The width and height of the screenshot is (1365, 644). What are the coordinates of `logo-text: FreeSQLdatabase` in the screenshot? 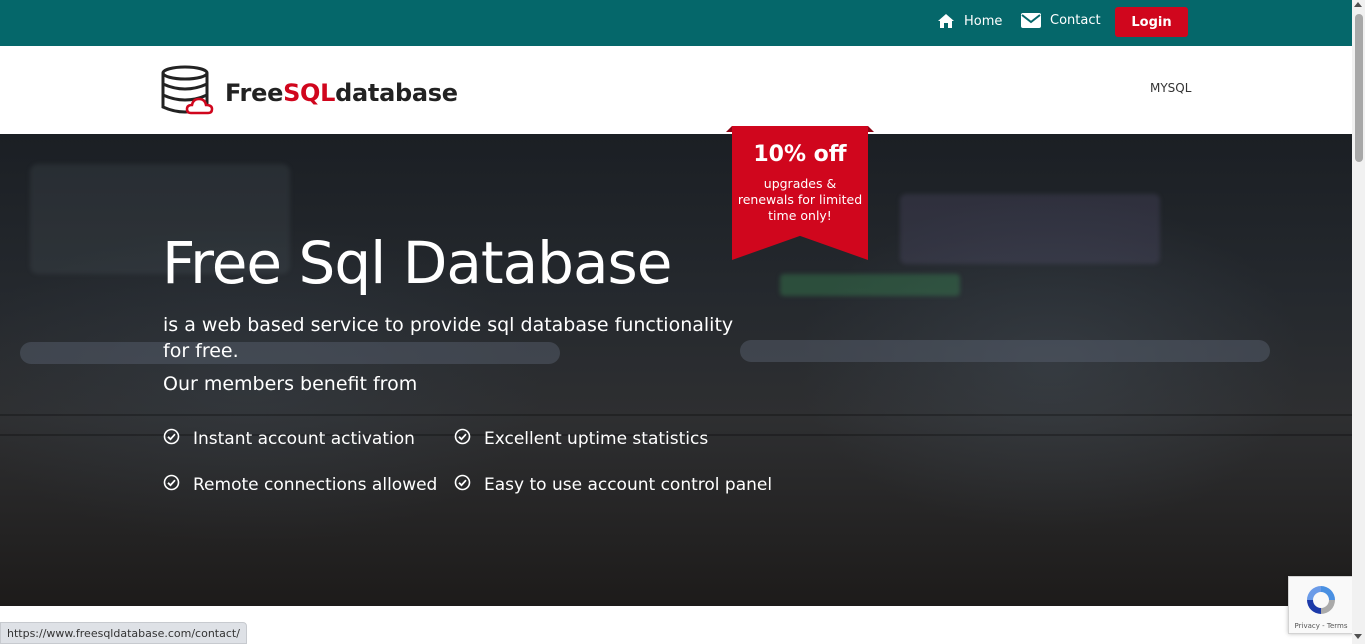 It's located at (341, 93).